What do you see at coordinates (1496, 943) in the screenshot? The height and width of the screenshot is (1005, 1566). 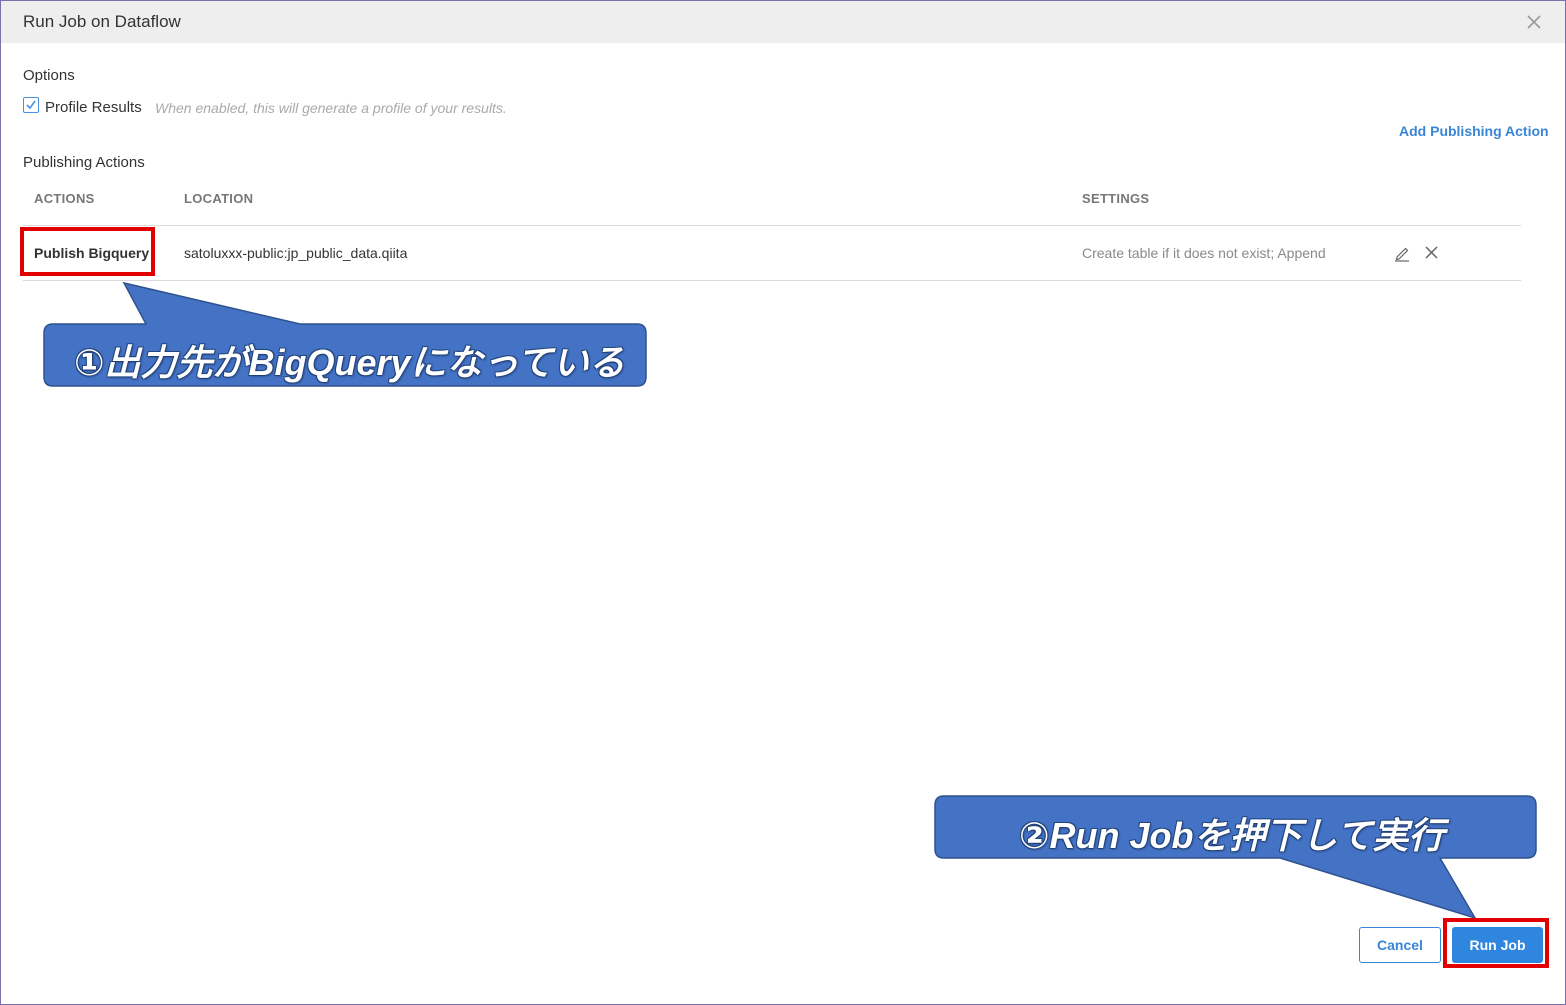 I see `highlight-box-run-job` at bounding box center [1496, 943].